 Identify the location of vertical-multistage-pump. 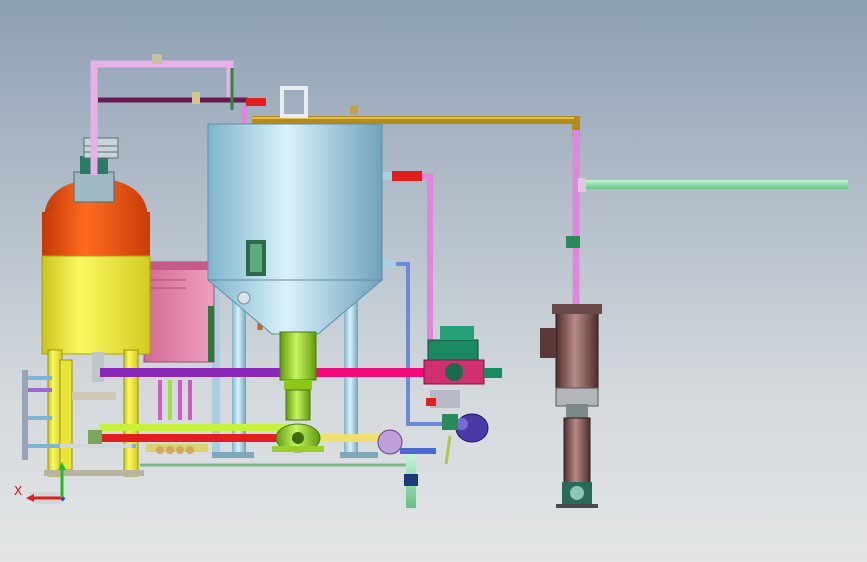
(571, 406).